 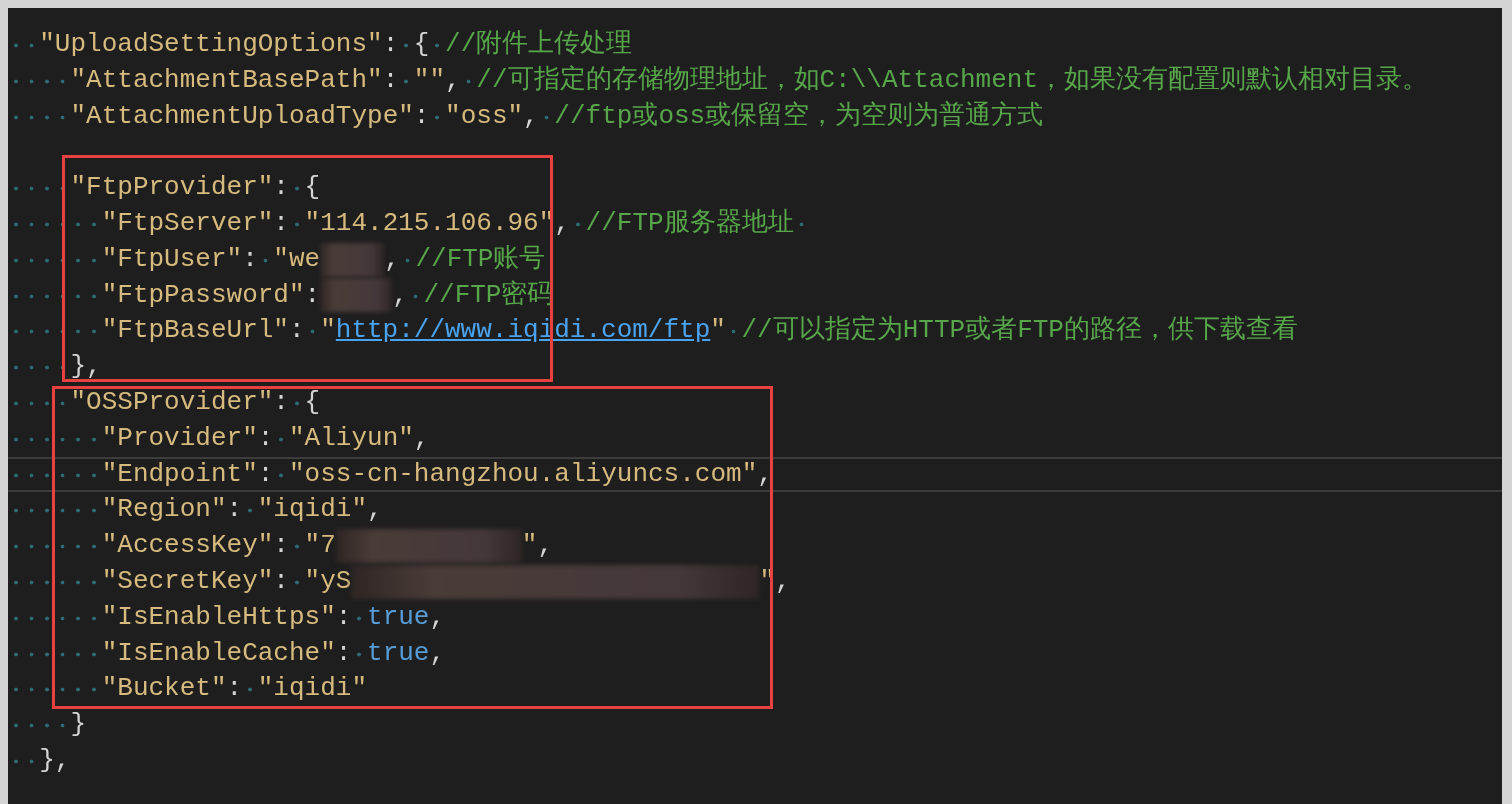 What do you see at coordinates (799, 116) in the screenshot?
I see `code-comment: //ftp或oss或保留空，为空则为普通方式` at bounding box center [799, 116].